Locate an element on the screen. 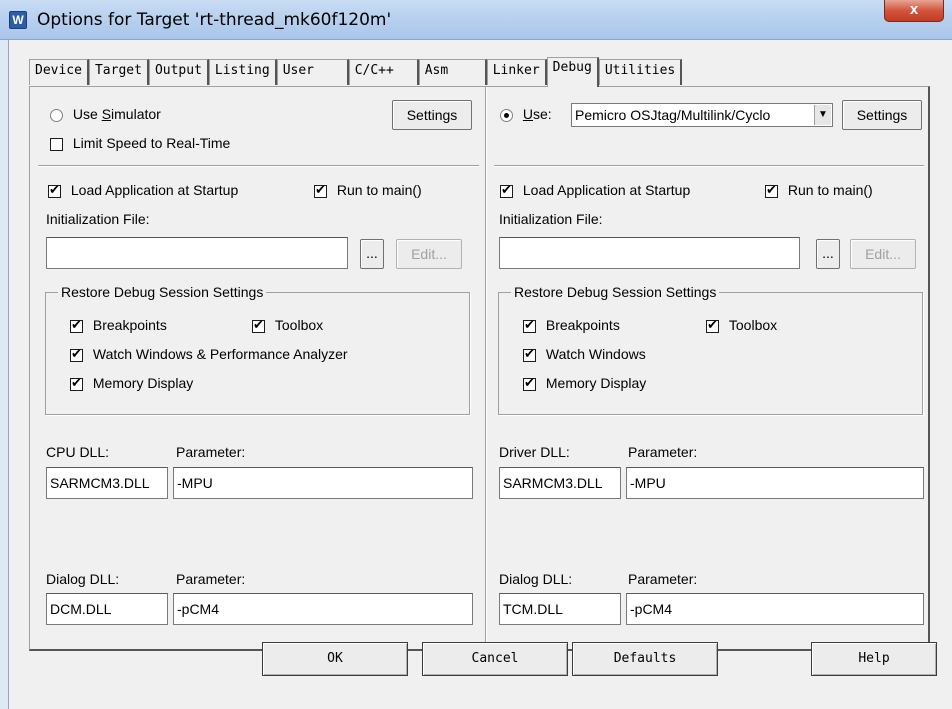 The image size is (952, 709). left-init-file-input is located at coordinates (197, 253).